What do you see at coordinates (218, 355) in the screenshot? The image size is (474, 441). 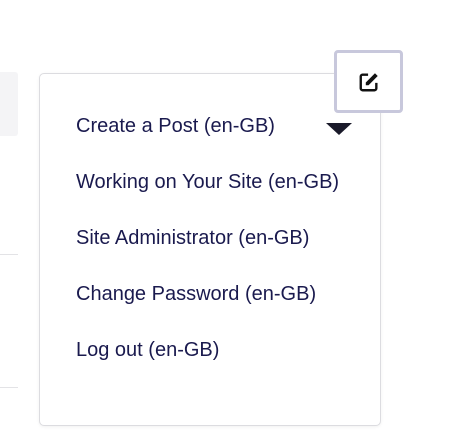 I see `menu-item-log-out: Log out (en-GB)` at bounding box center [218, 355].